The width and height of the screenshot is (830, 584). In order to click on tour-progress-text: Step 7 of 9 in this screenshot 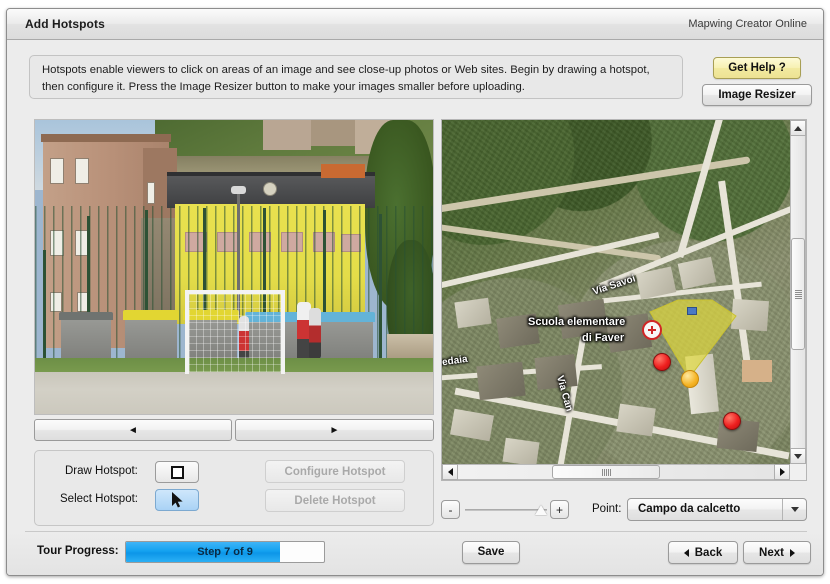, I will do `click(225, 552)`.